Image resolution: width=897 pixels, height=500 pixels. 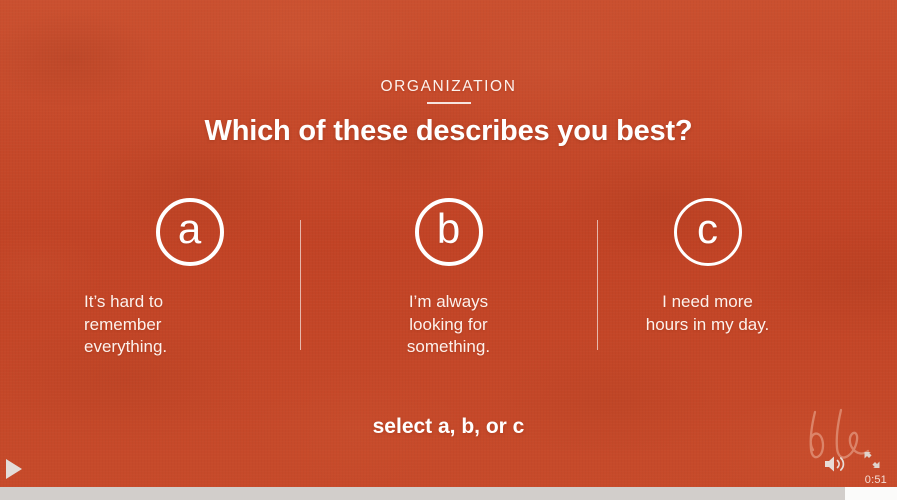 What do you see at coordinates (707, 228) in the screenshot?
I see `option-c-letter: c` at bounding box center [707, 228].